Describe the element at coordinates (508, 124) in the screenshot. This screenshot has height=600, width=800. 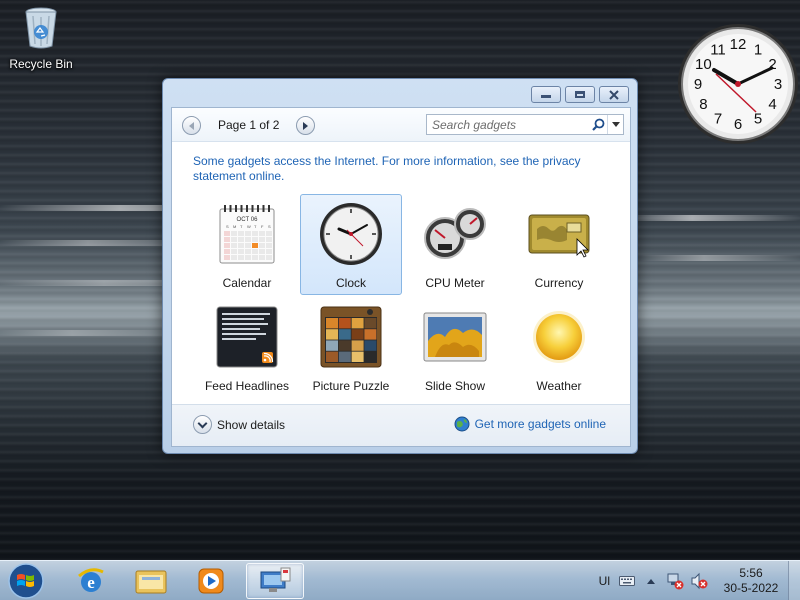
I see `search-input` at that location.